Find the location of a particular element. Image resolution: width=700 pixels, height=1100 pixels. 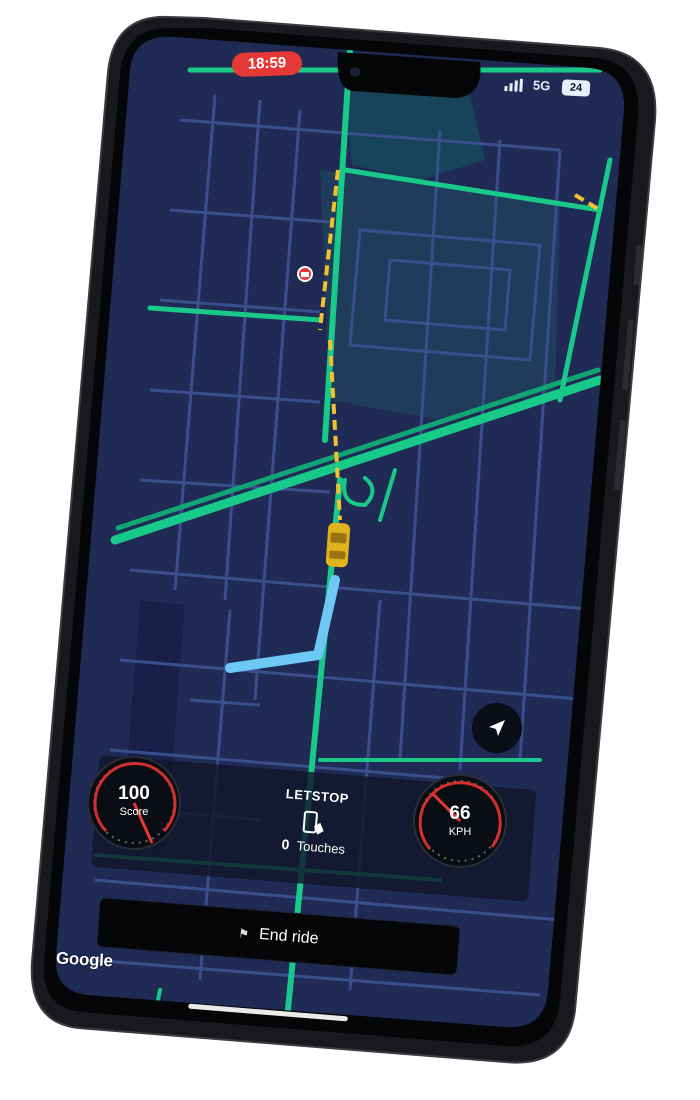

score-unit: Score is located at coordinates (134, 812).